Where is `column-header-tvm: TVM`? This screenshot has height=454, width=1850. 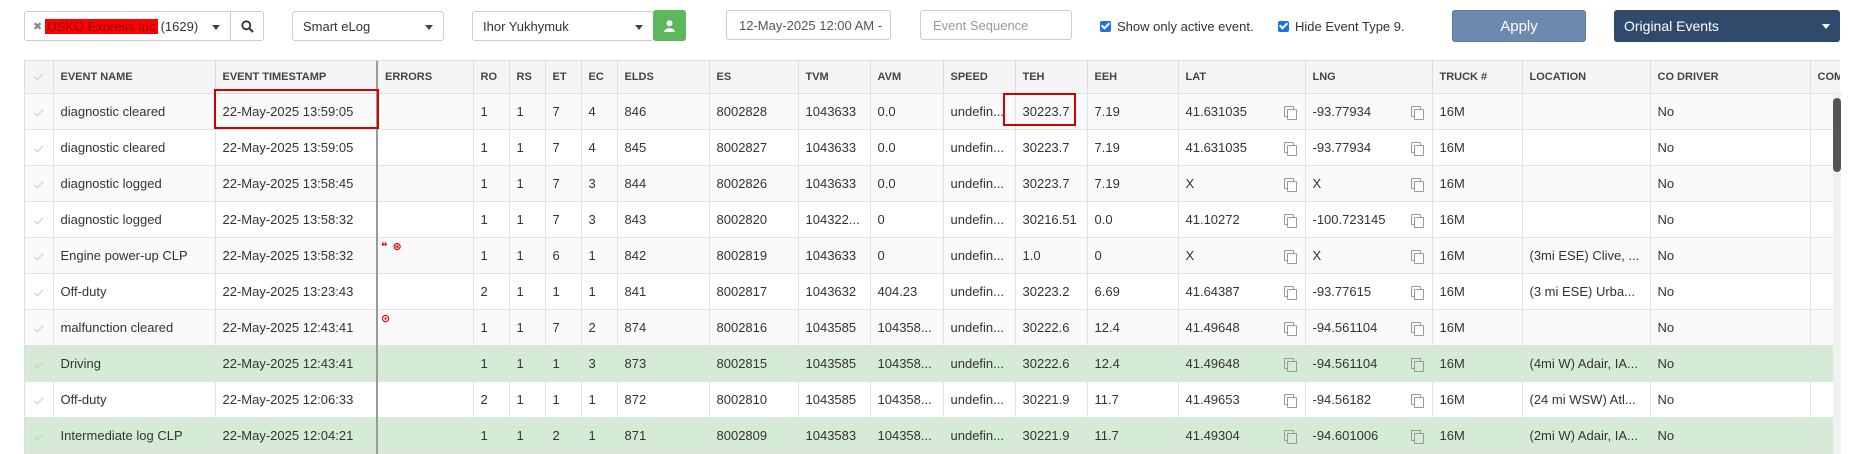
column-header-tvm: TVM is located at coordinates (834, 77).